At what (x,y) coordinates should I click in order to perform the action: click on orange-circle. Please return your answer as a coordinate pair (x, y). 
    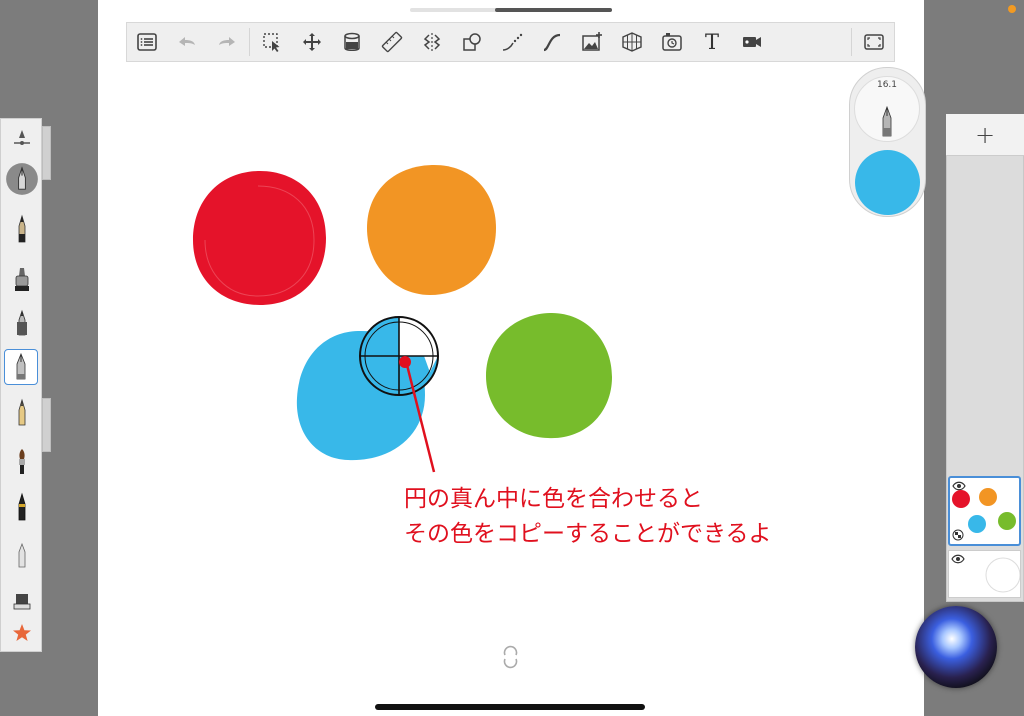
    Looking at the image, I should click on (431, 229).